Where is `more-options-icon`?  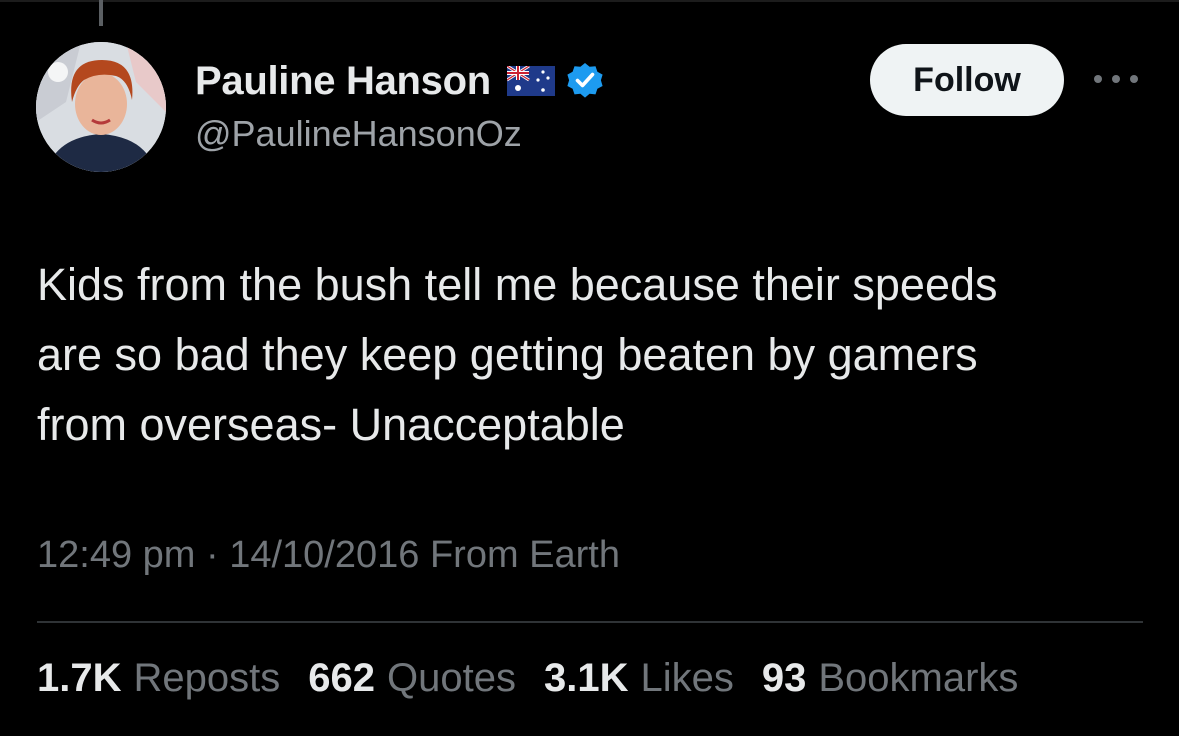 more-options-icon is located at coordinates (1116, 79).